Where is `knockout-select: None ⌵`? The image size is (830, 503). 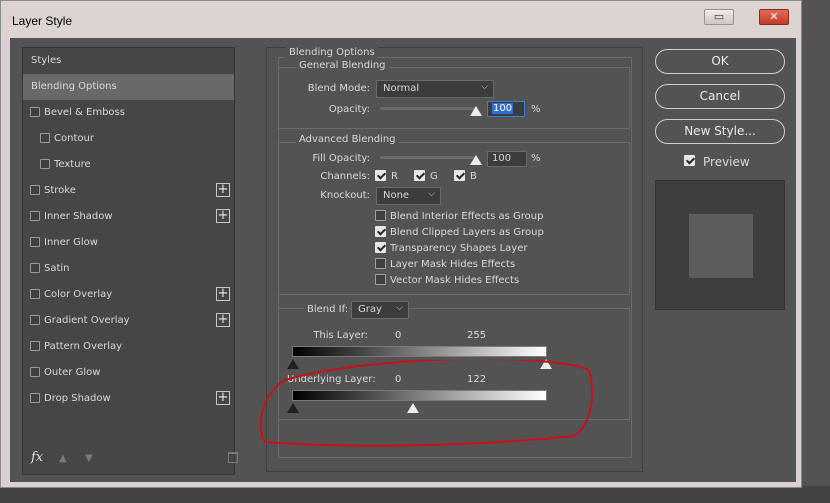 knockout-select: None ⌵ is located at coordinates (408, 196).